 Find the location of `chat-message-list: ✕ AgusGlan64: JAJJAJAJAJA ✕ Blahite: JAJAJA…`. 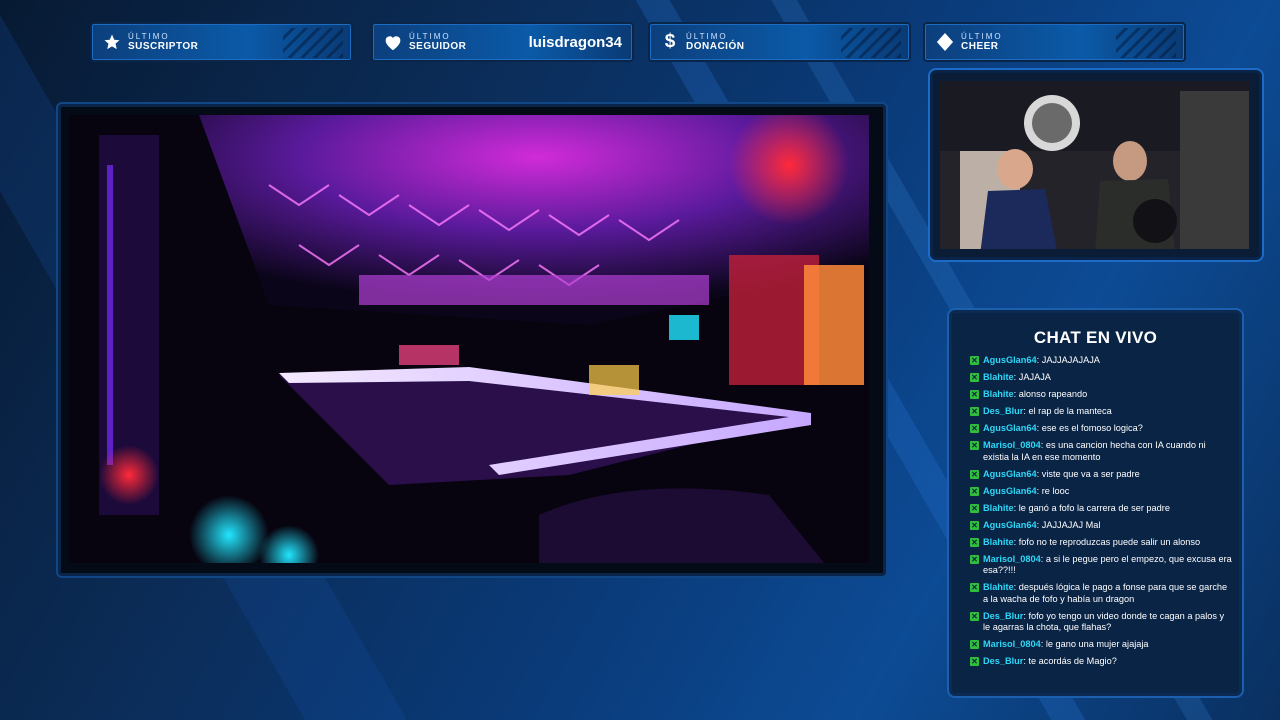

chat-message-list: ✕ AgusGlan64: JAJJAJAJAJA ✕ Blahite: JAJAJA… is located at coordinates (1101, 514).